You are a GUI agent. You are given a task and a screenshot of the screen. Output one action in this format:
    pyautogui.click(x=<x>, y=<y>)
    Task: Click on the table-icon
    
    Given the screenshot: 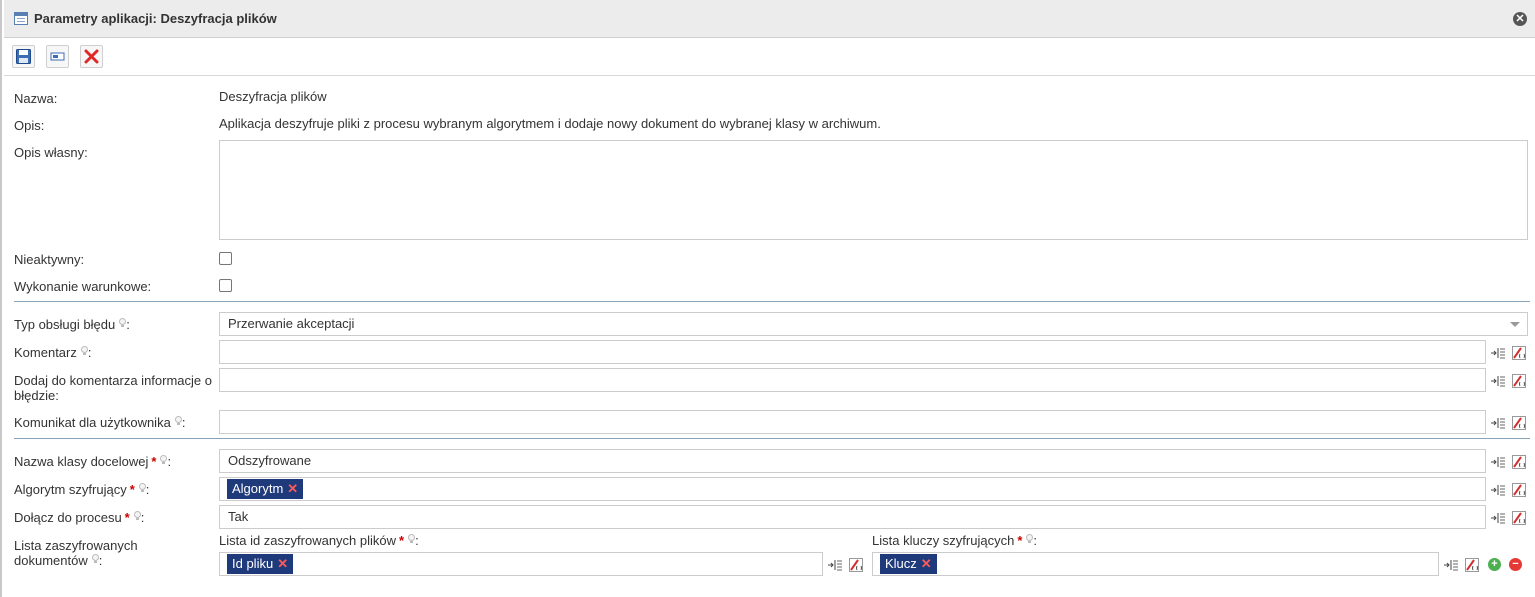 What is the action you would take?
    pyautogui.click(x=21, y=18)
    